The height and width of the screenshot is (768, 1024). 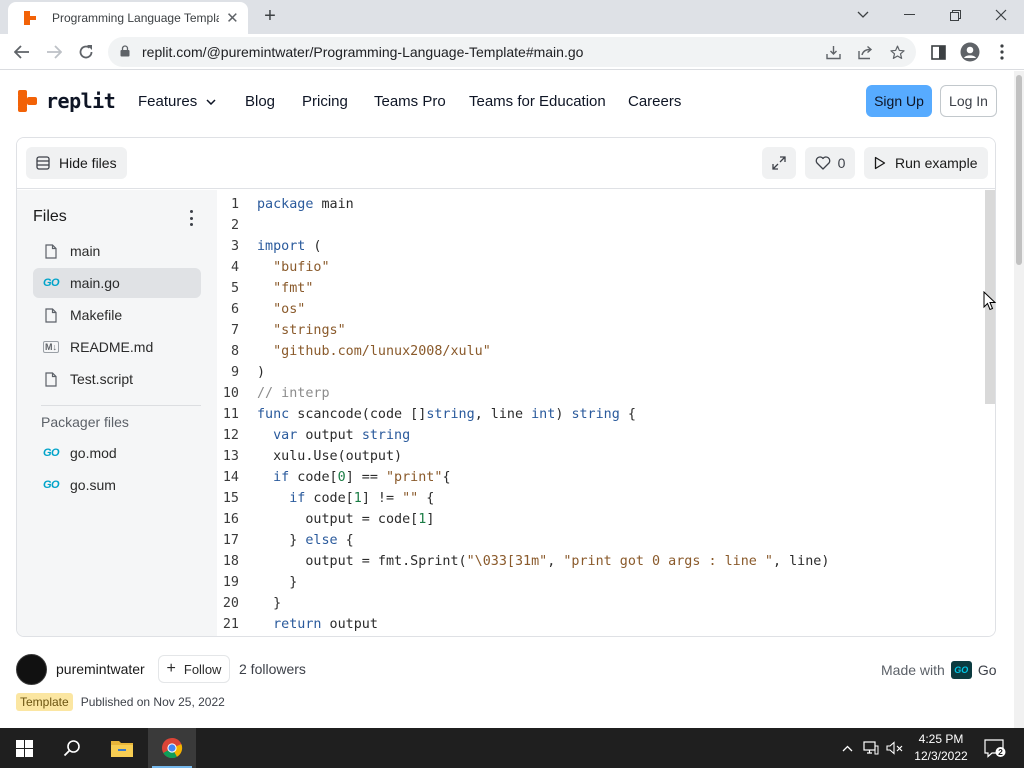 I want to click on browser-tab: Programming Language Template ✕, so click(x=128, y=18).